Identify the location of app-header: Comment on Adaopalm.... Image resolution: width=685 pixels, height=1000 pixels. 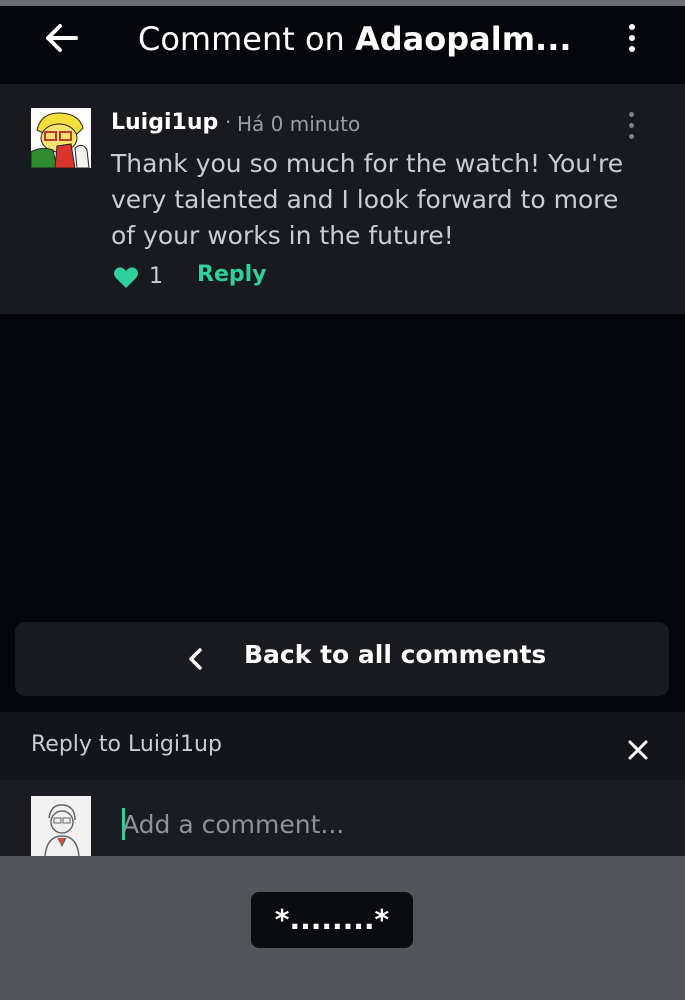
(342, 44).